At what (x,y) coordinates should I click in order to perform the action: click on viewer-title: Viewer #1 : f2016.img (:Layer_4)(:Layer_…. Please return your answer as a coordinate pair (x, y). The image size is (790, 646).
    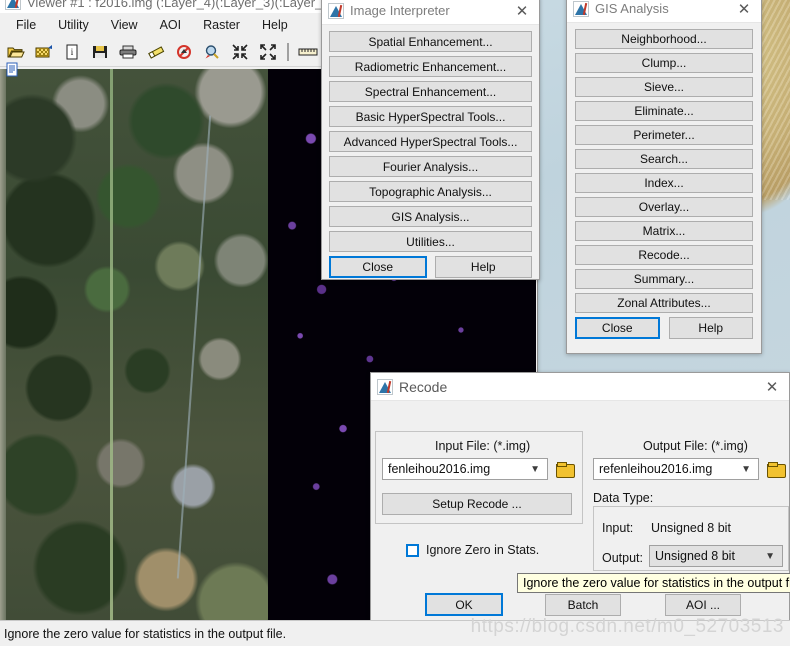
    Looking at the image, I should click on (180, 5).